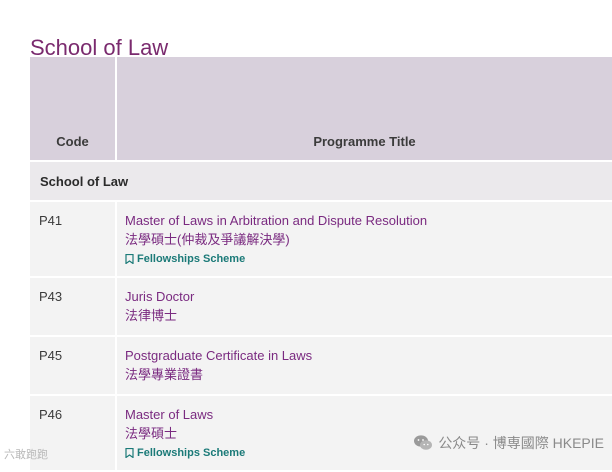  Describe the element at coordinates (368, 239) in the screenshot. I see `programme-chinese-title: 法學碩士(仲裁及爭議解決學)` at that location.